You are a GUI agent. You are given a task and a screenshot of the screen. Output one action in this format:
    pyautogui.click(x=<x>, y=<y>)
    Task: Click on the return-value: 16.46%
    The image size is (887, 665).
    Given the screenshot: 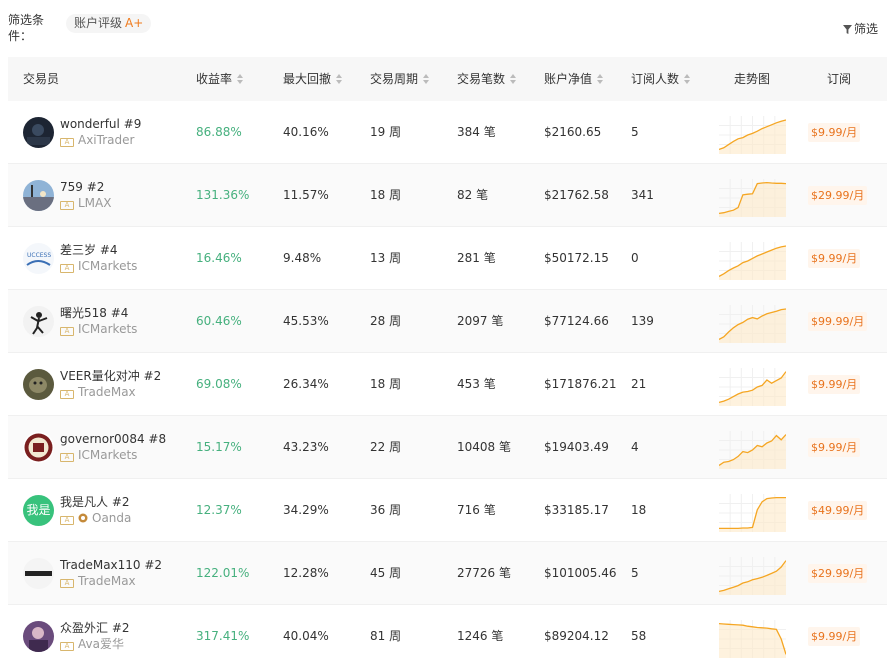 What is the action you would take?
    pyautogui.click(x=219, y=258)
    